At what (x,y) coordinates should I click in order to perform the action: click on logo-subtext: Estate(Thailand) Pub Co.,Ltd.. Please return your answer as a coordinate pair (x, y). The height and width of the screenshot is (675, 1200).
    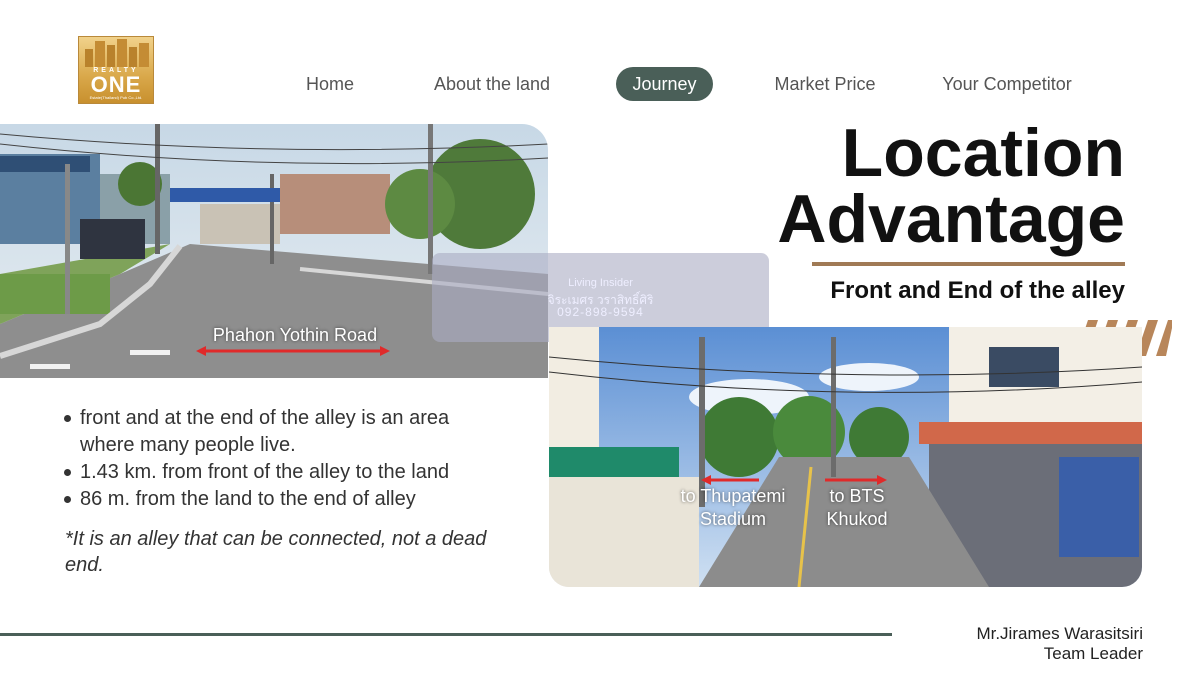
    Looking at the image, I should click on (116, 97).